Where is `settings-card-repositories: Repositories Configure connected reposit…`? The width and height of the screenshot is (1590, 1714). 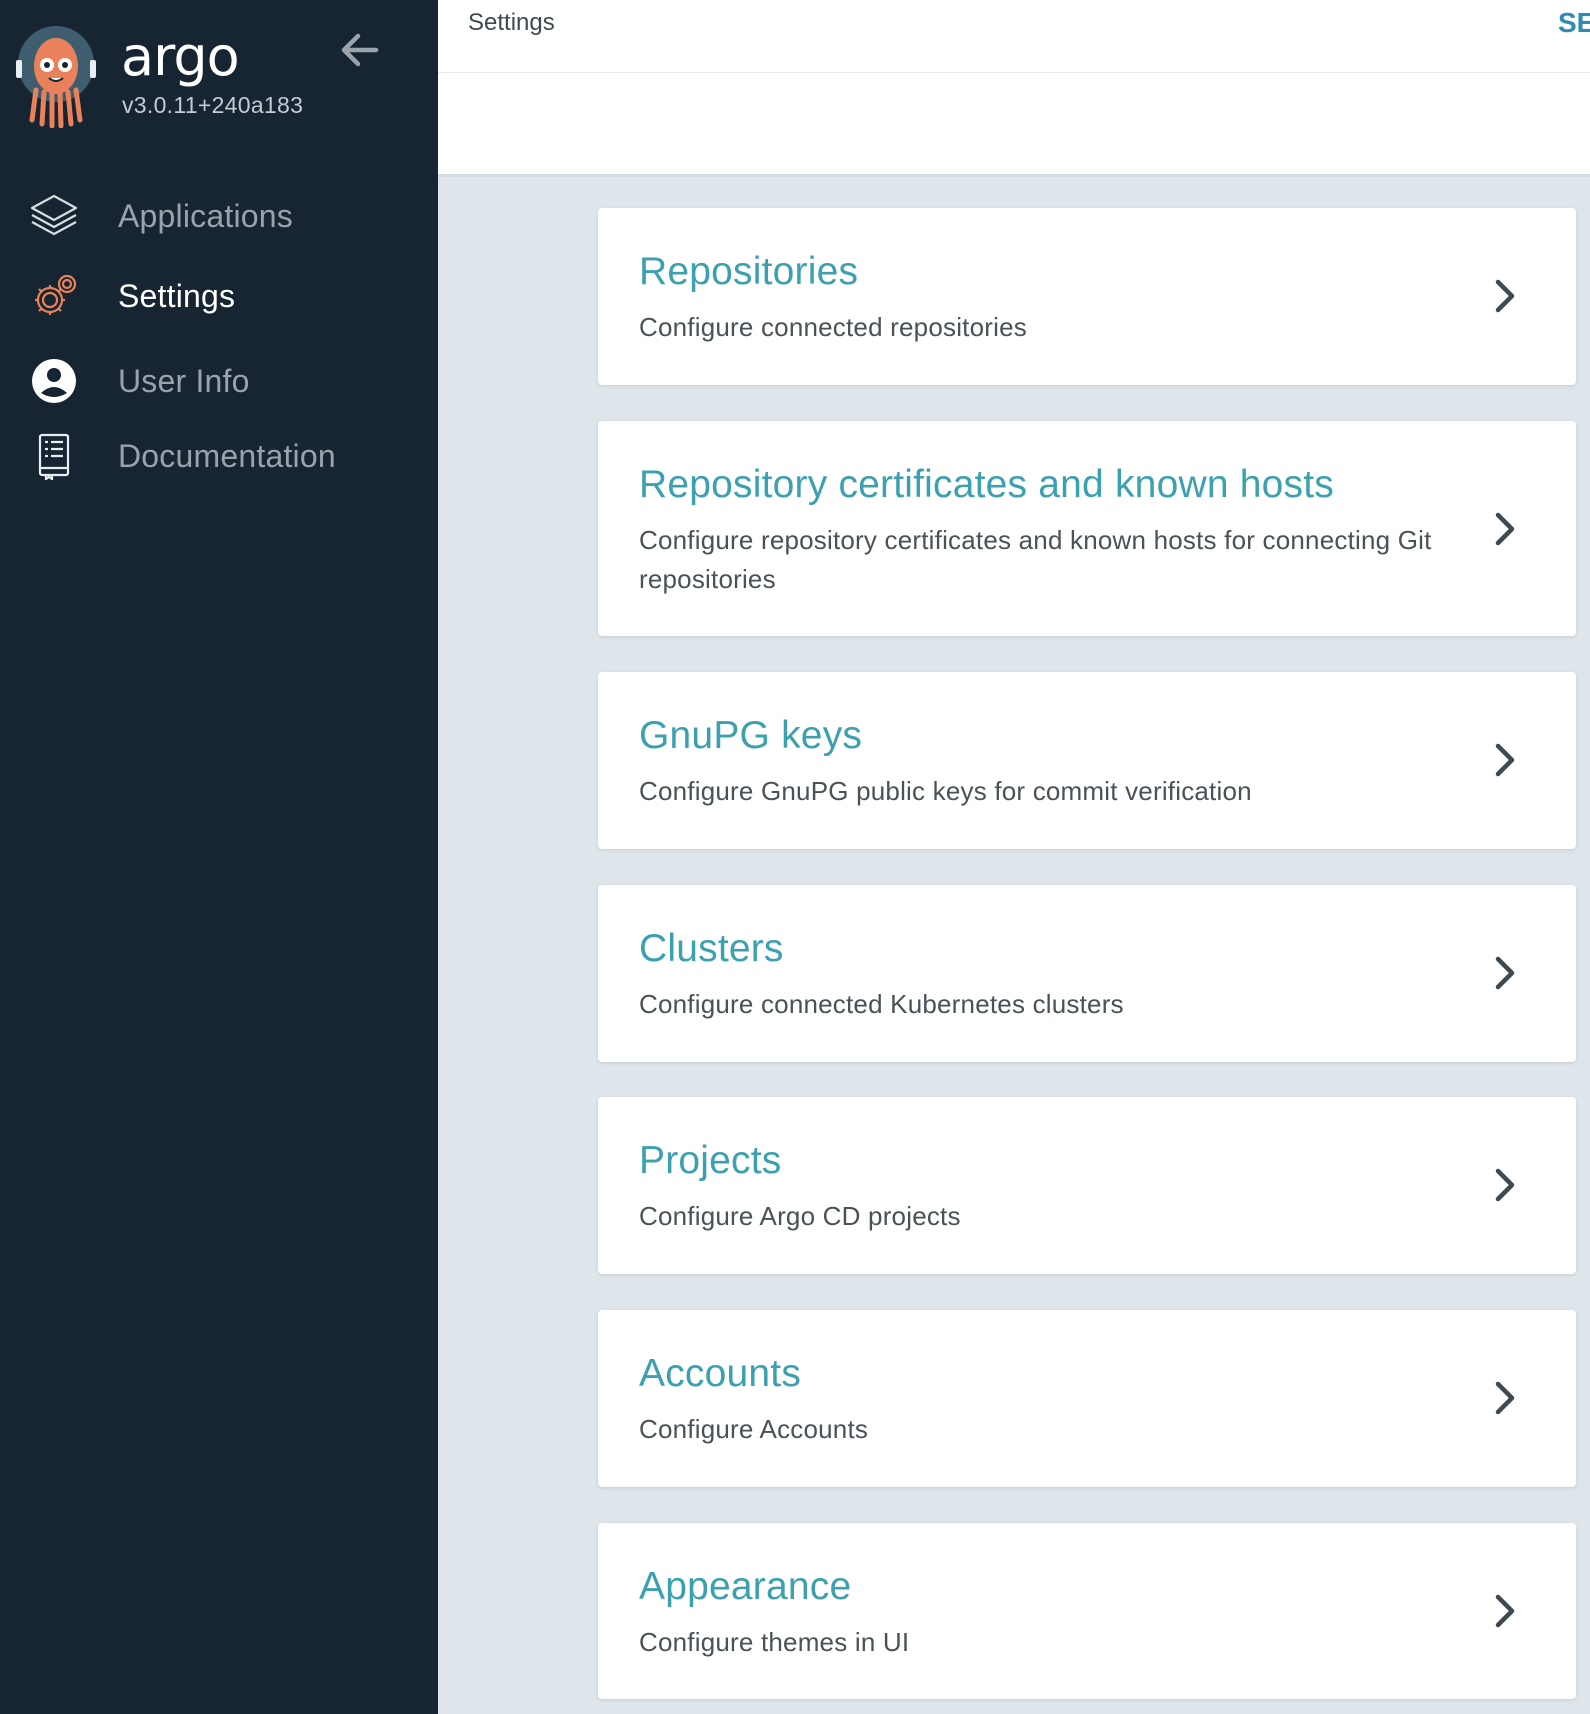 settings-card-repositories: Repositories Configure connected reposit… is located at coordinates (1087, 296).